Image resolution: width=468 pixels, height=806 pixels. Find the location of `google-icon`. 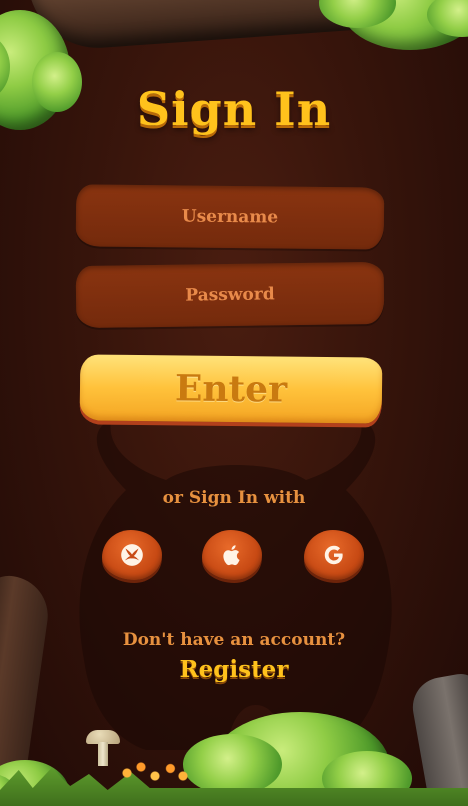

google-icon is located at coordinates (333, 555).